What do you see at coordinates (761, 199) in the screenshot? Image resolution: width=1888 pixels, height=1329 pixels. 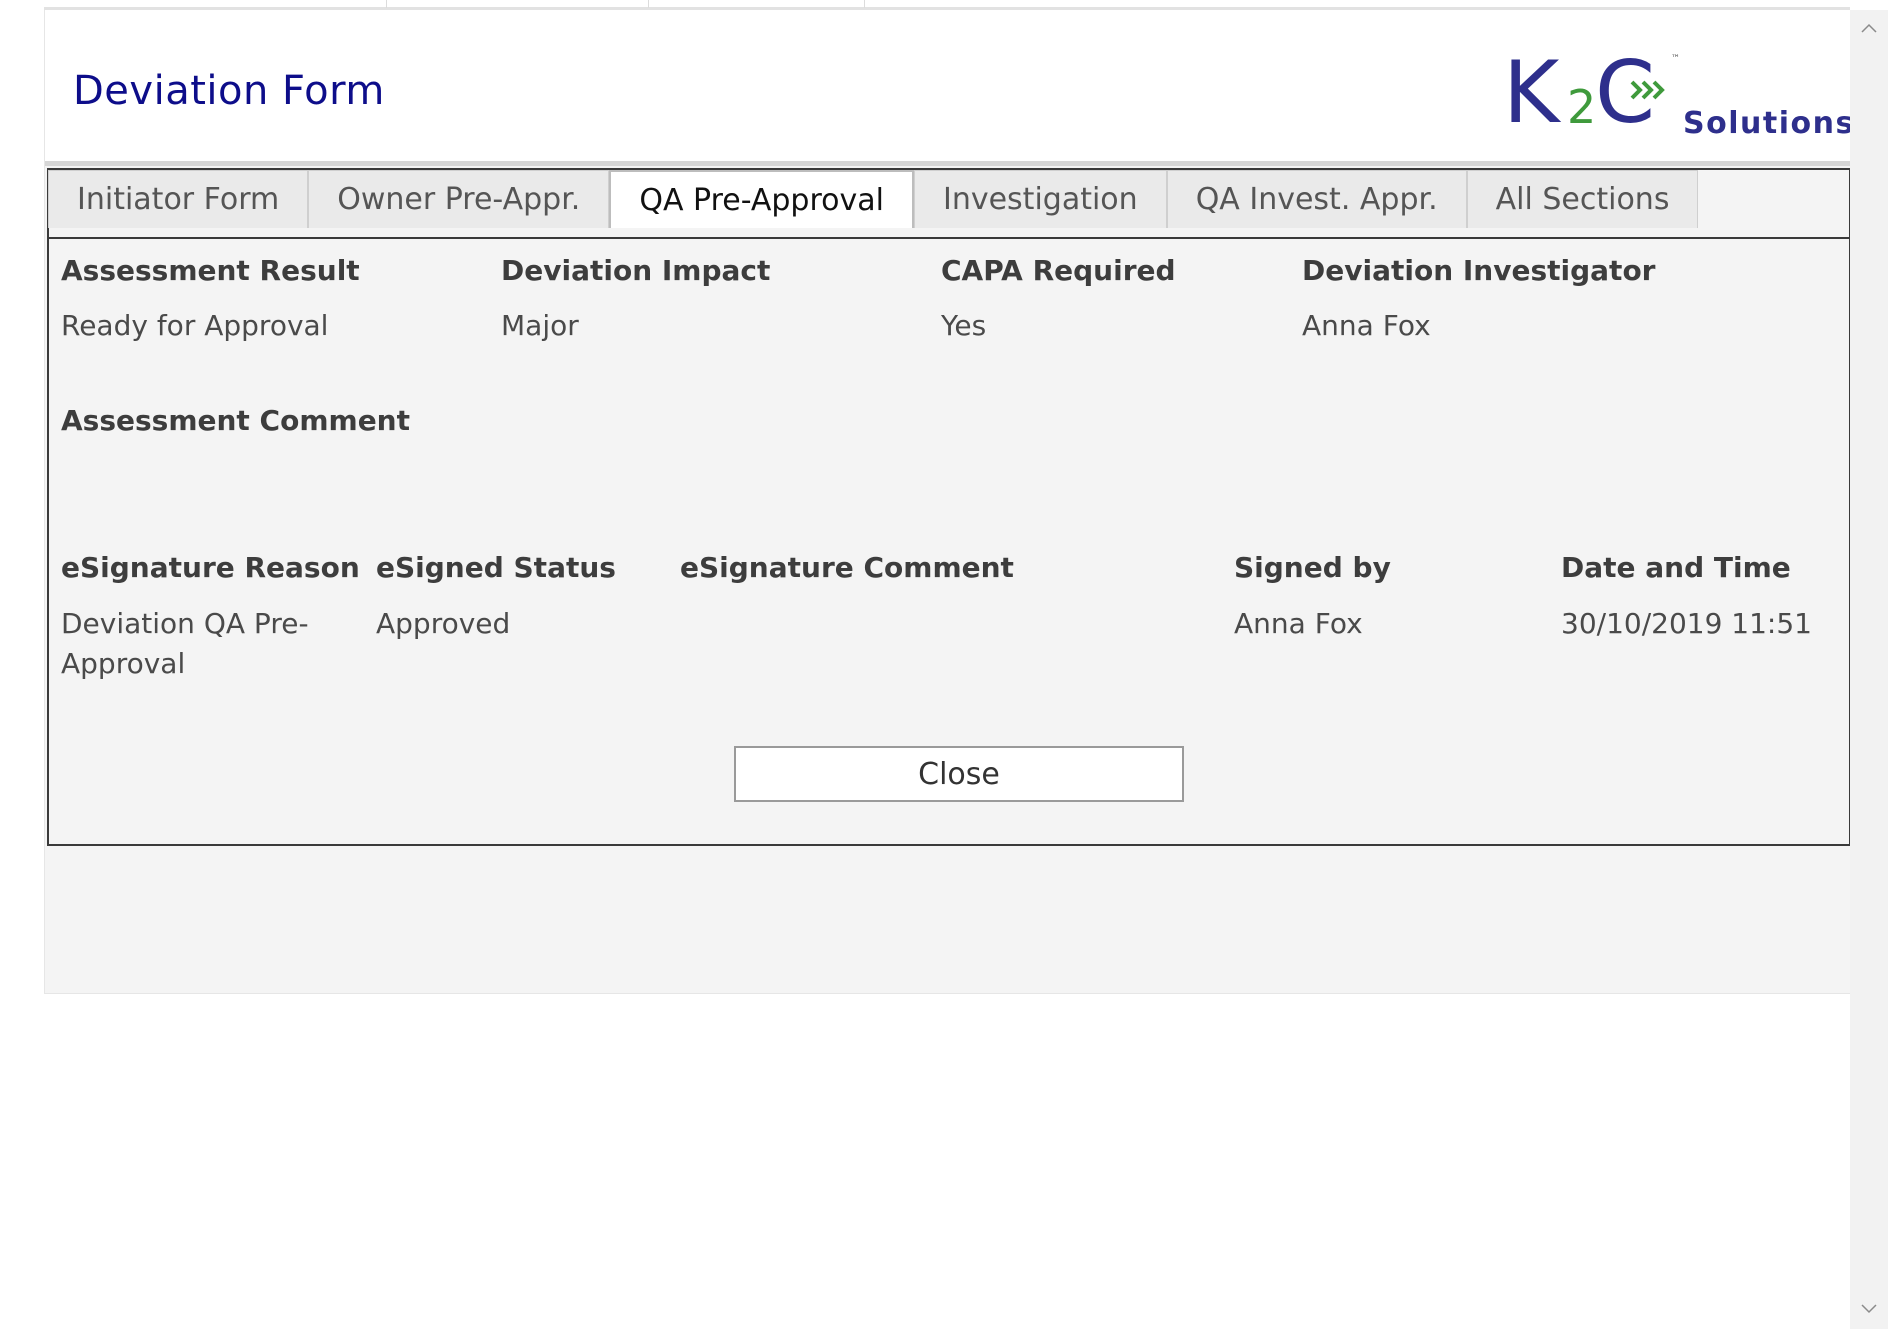 I see `tab-qa-pre-approval: QA Pre-Approval` at bounding box center [761, 199].